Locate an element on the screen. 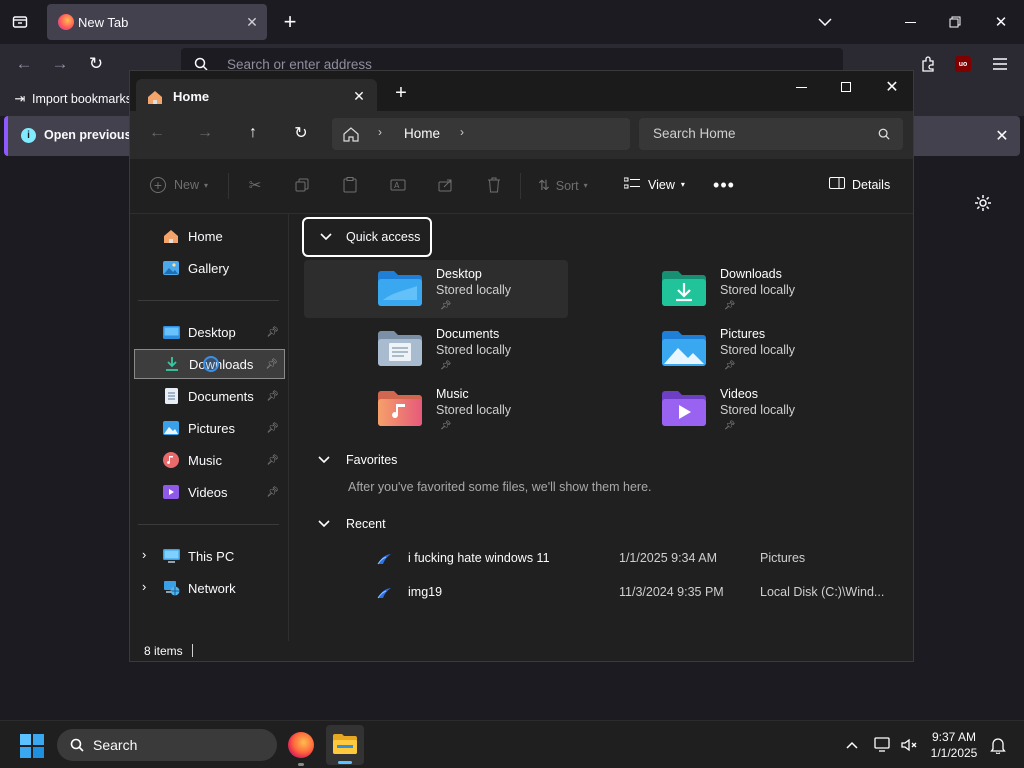 This screenshot has height=768, width=1024. folder-documents: Documents Stored locally 📌︎ is located at coordinates (436, 349).